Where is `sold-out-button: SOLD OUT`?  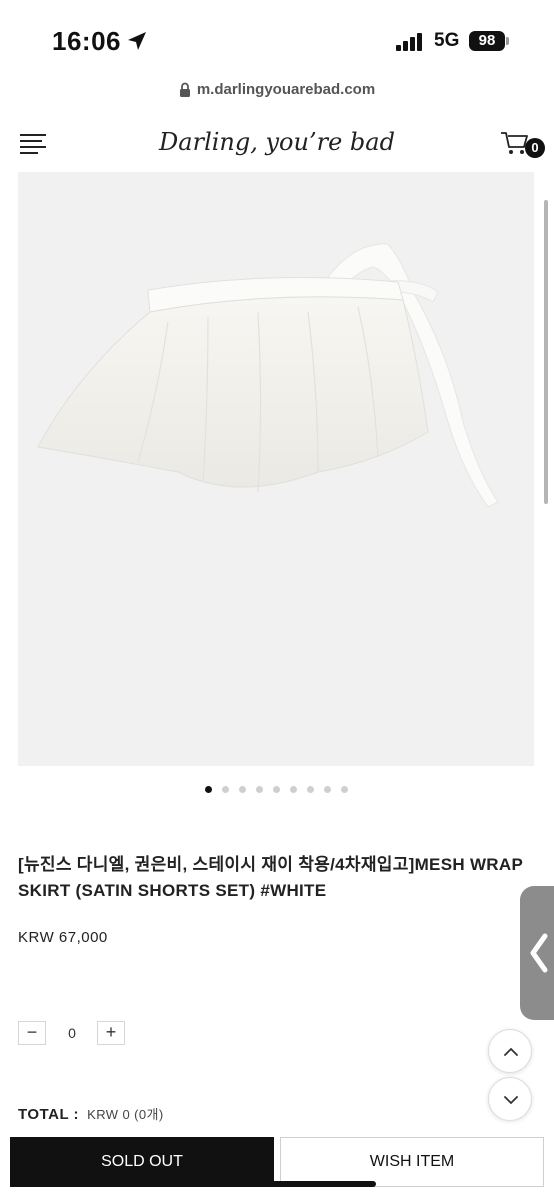
sold-out-button: SOLD OUT is located at coordinates (142, 1162).